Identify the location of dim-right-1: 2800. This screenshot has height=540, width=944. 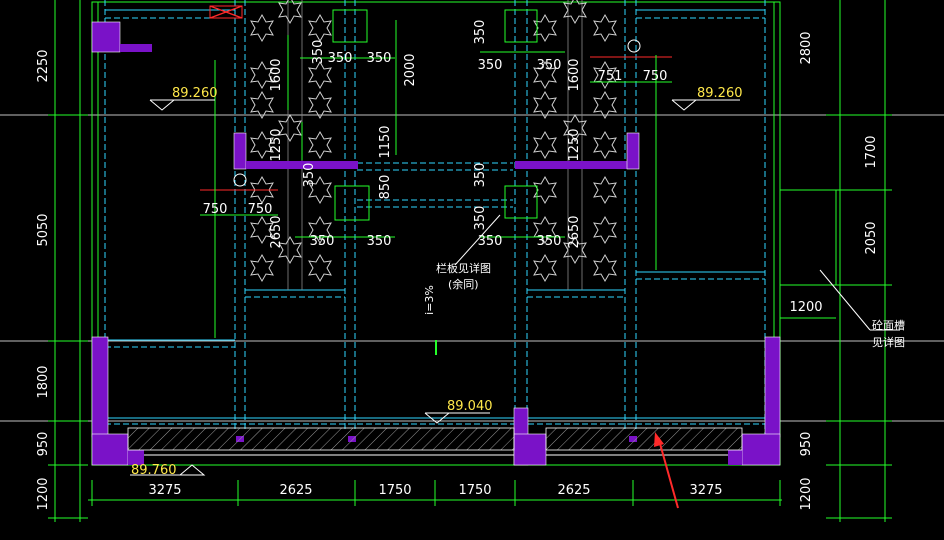
(806, 47).